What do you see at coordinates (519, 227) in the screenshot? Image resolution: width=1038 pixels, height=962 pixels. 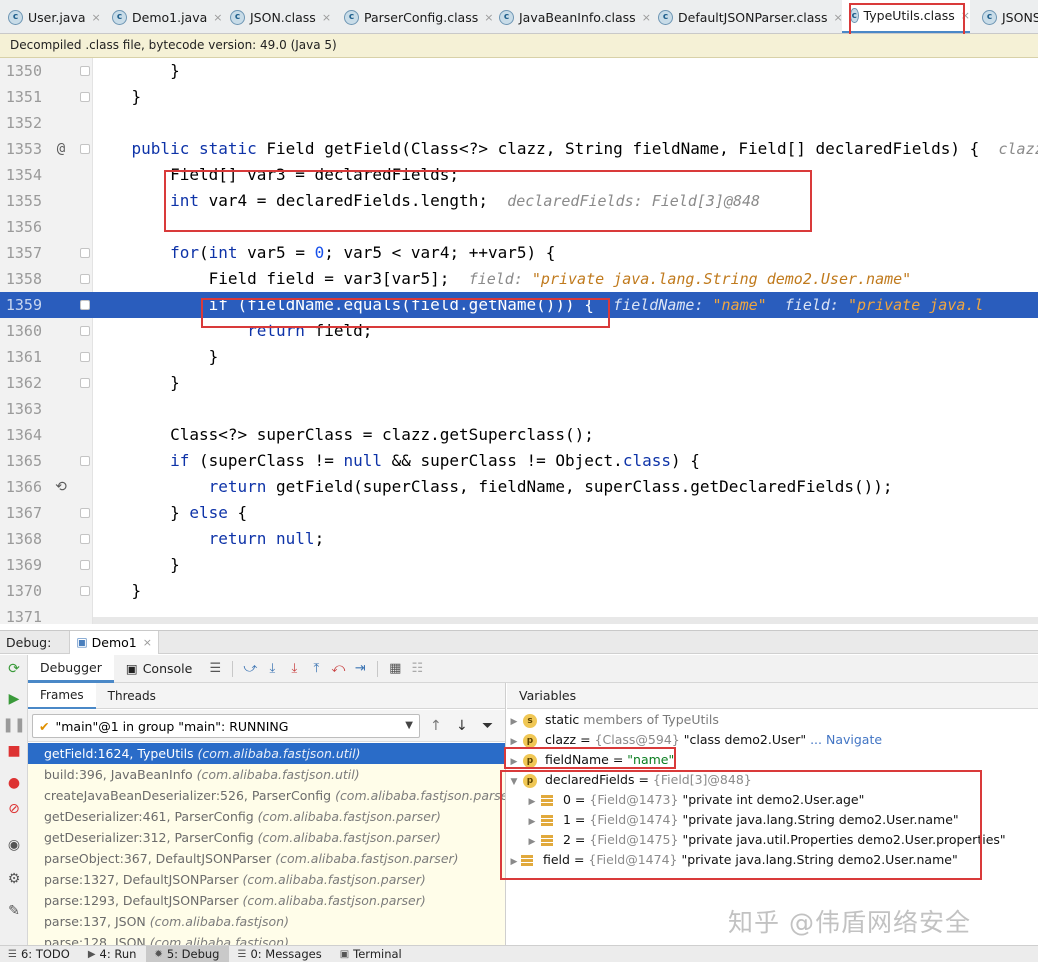 I see `code-line: 1356` at bounding box center [519, 227].